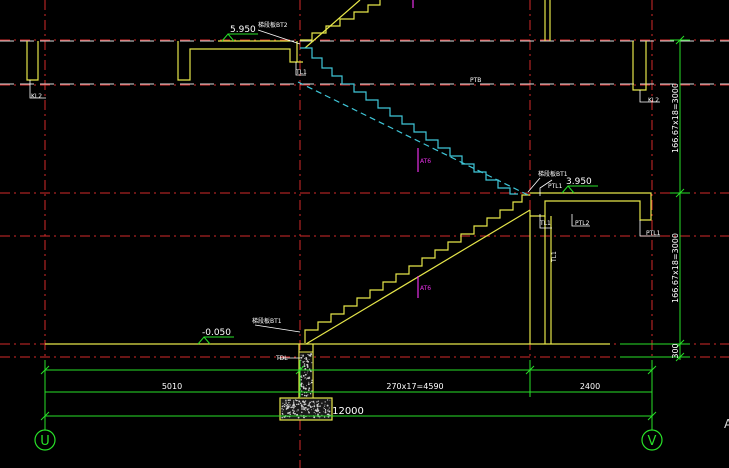 This screenshot has width=729, height=468. What do you see at coordinates (675, 268) in the screenshot?
I see `dim-text-right-lower: 166.67x18=3000` at bounding box center [675, 268].